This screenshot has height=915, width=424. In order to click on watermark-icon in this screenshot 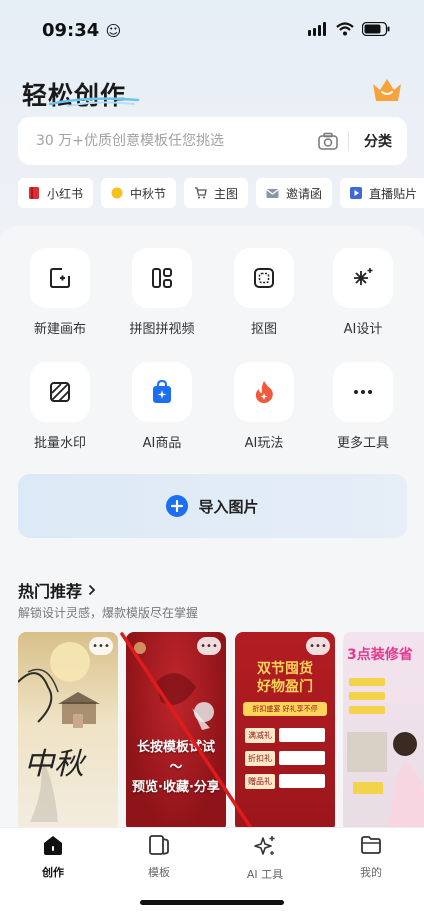, I will do `click(60, 392)`.